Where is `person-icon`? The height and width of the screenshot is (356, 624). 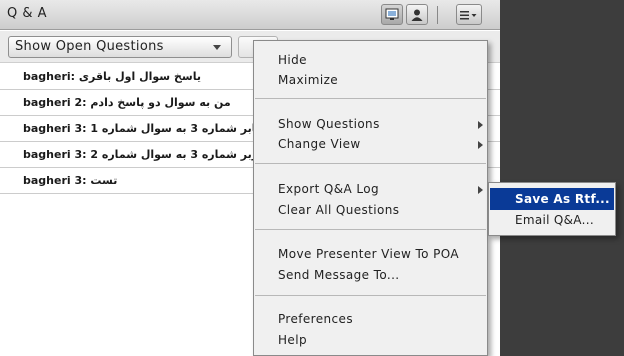 person-icon is located at coordinates (417, 15).